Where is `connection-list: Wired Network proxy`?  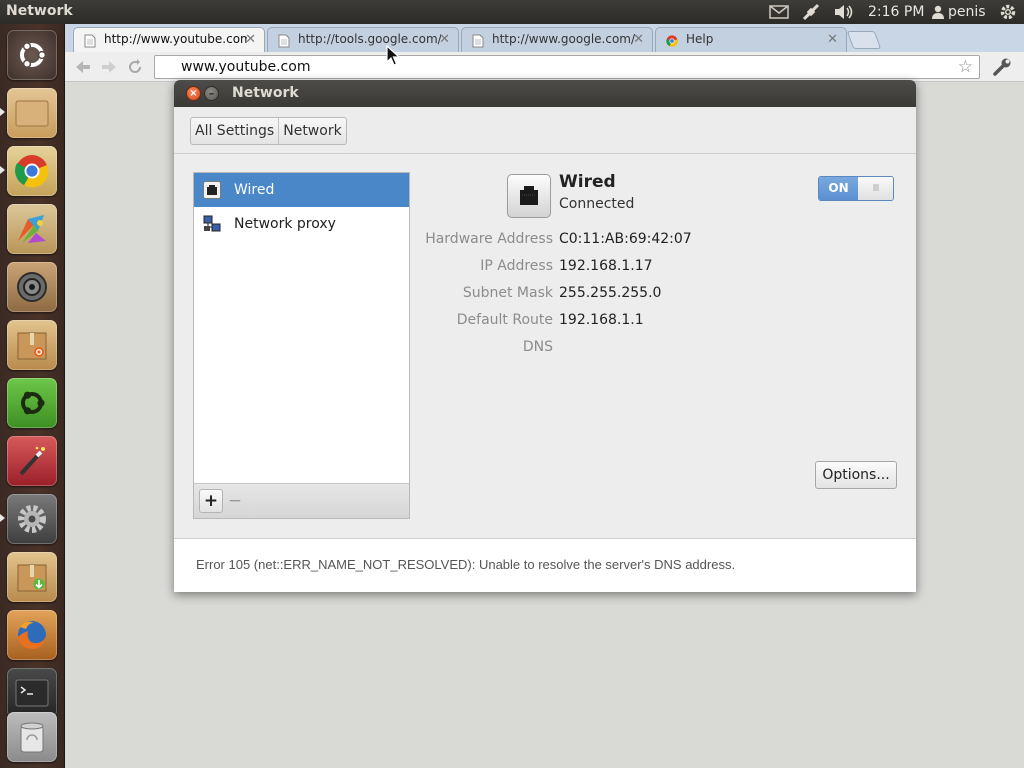
connection-list: Wired Network proxy is located at coordinates (301, 345).